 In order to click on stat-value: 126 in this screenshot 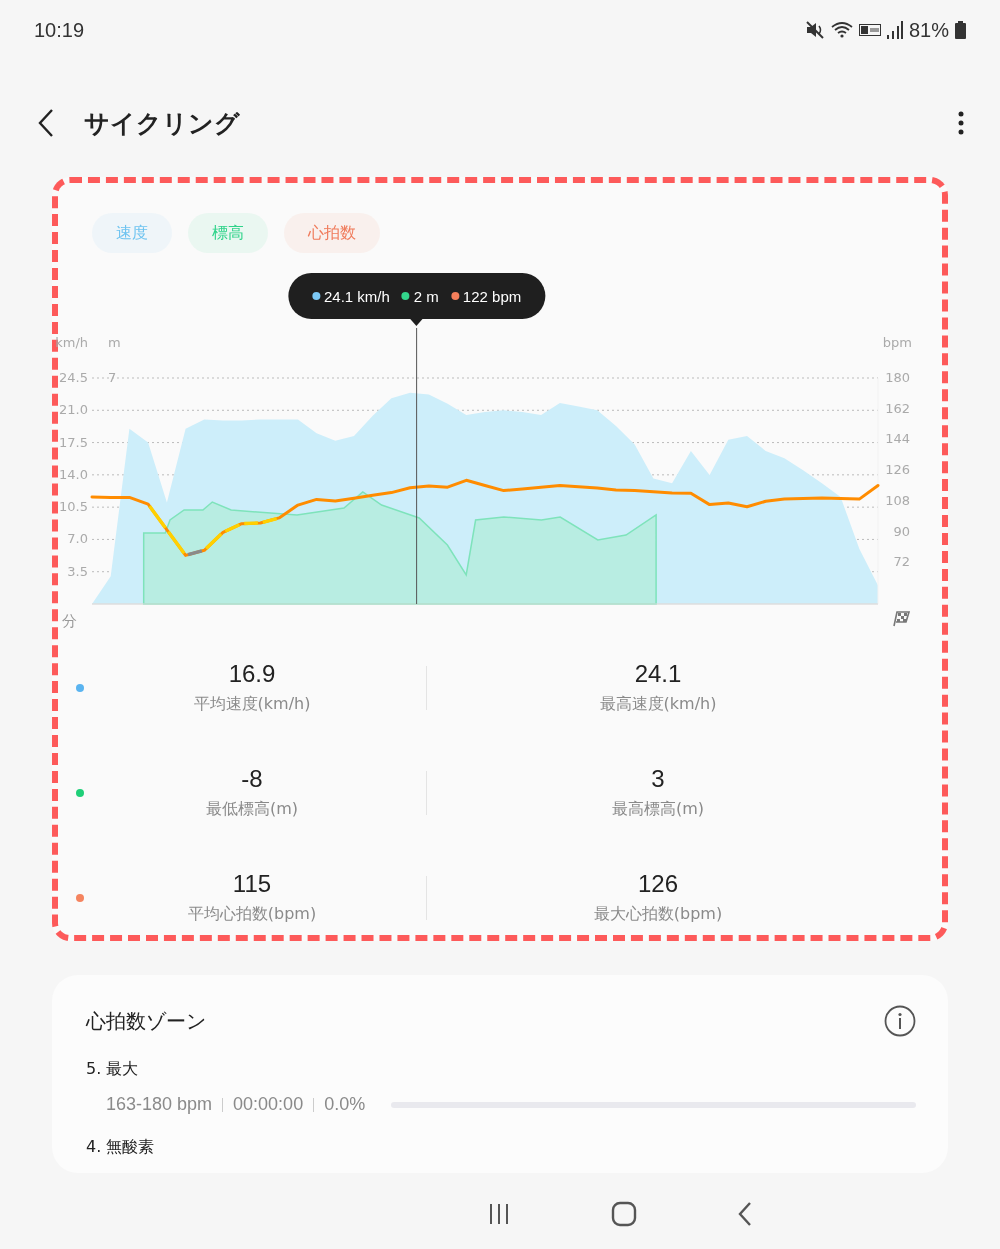, I will do `click(657, 884)`.